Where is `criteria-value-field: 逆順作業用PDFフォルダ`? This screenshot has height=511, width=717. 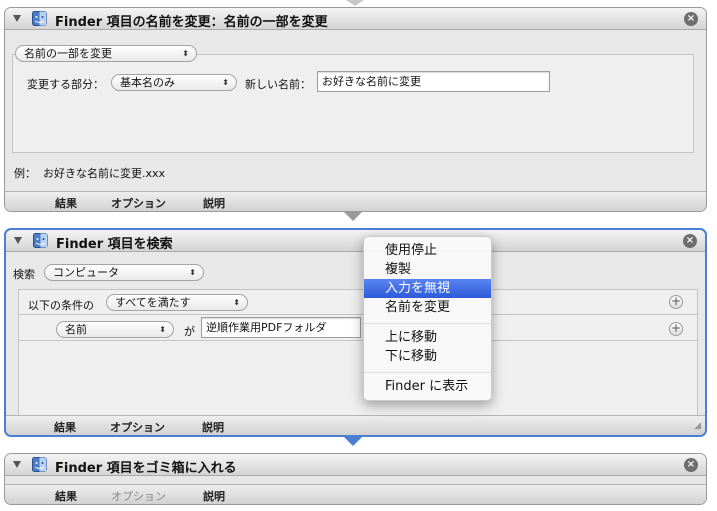 criteria-value-field: 逆順作業用PDFフォルダ is located at coordinates (281, 327).